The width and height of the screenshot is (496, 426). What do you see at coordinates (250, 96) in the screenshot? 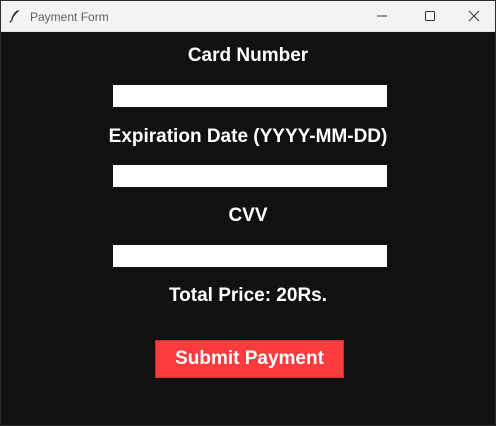
I see `card-number-field` at bounding box center [250, 96].